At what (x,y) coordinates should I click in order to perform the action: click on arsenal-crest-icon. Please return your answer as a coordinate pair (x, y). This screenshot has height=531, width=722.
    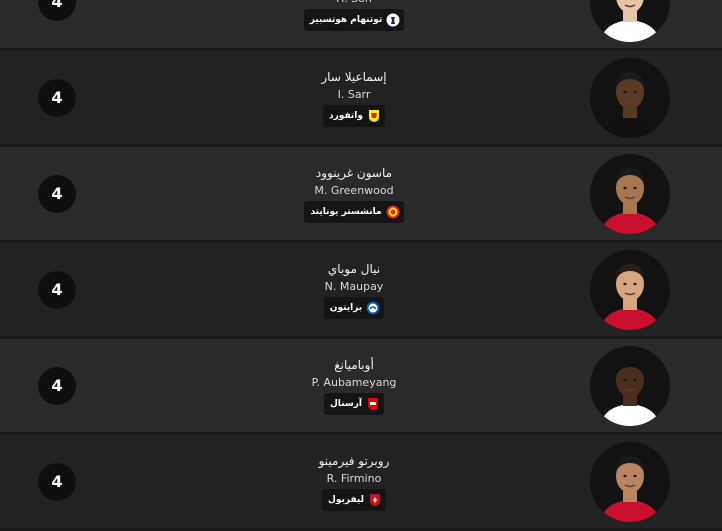
    Looking at the image, I should click on (373, 404).